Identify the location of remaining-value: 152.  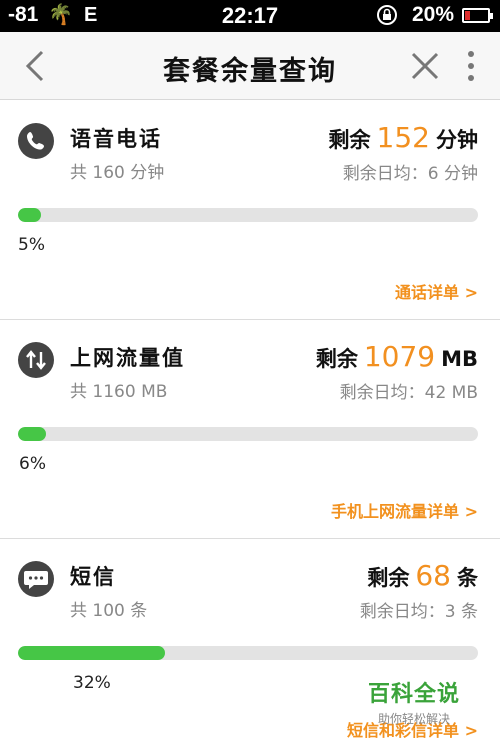
(403, 137).